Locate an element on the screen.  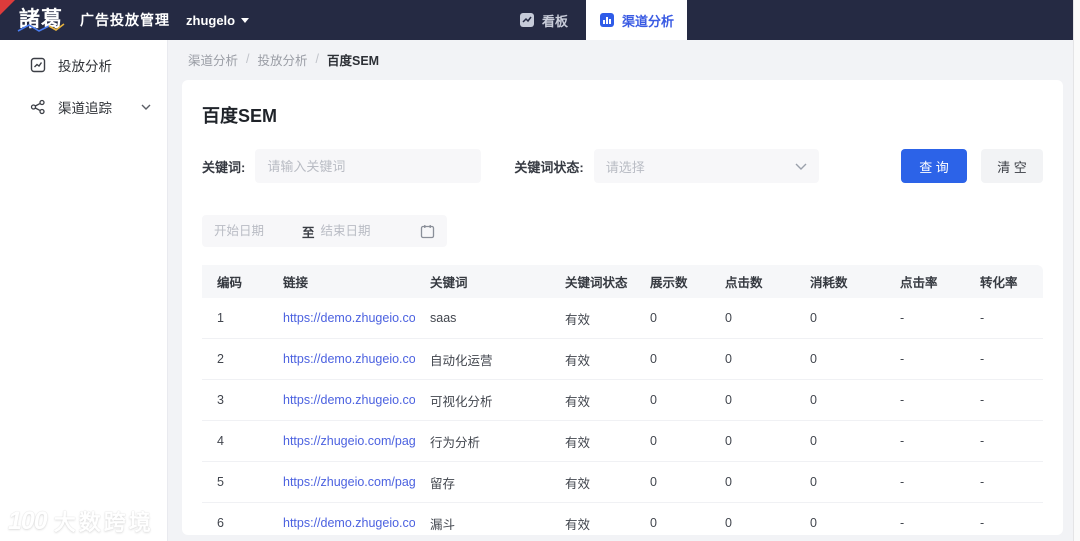
user-name: zhugelo is located at coordinates (211, 20).